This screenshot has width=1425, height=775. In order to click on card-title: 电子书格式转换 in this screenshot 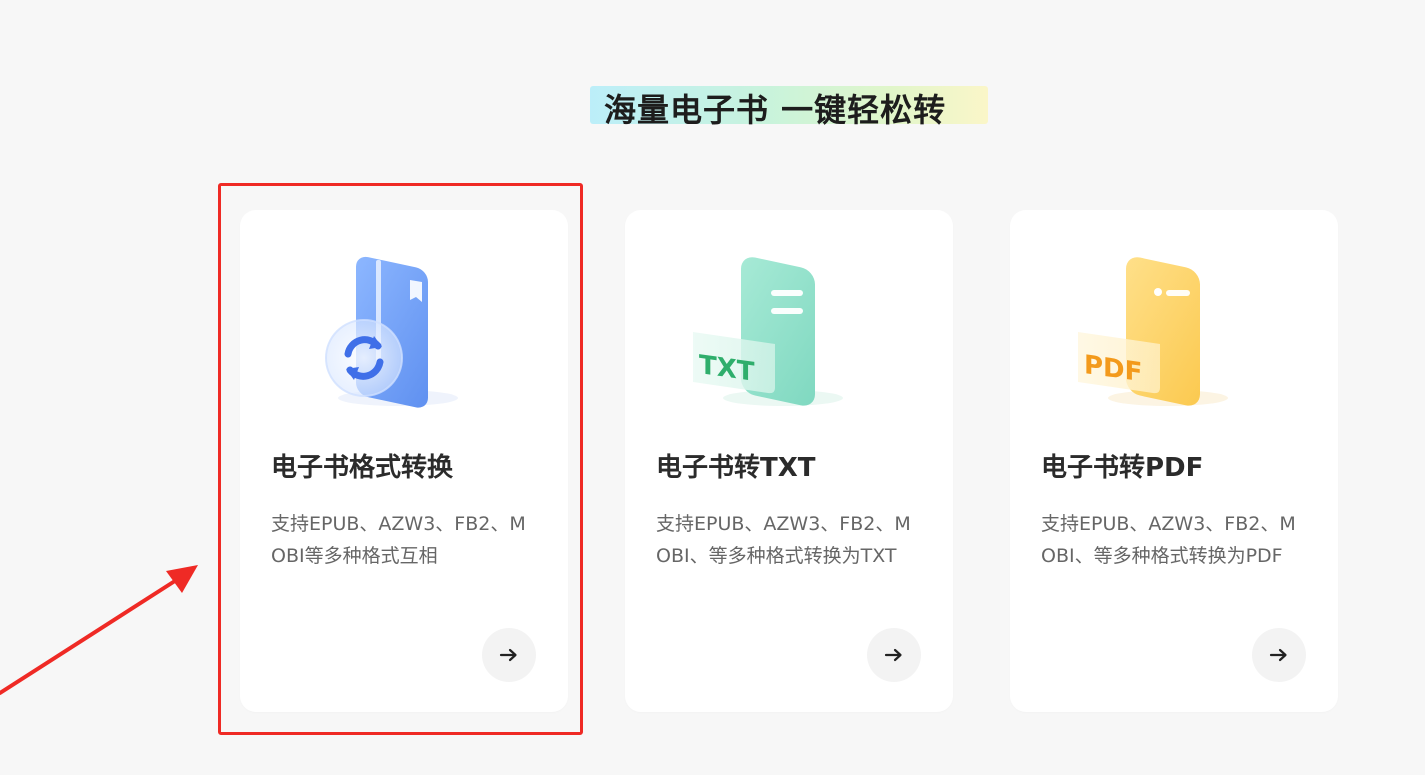, I will do `click(362, 468)`.